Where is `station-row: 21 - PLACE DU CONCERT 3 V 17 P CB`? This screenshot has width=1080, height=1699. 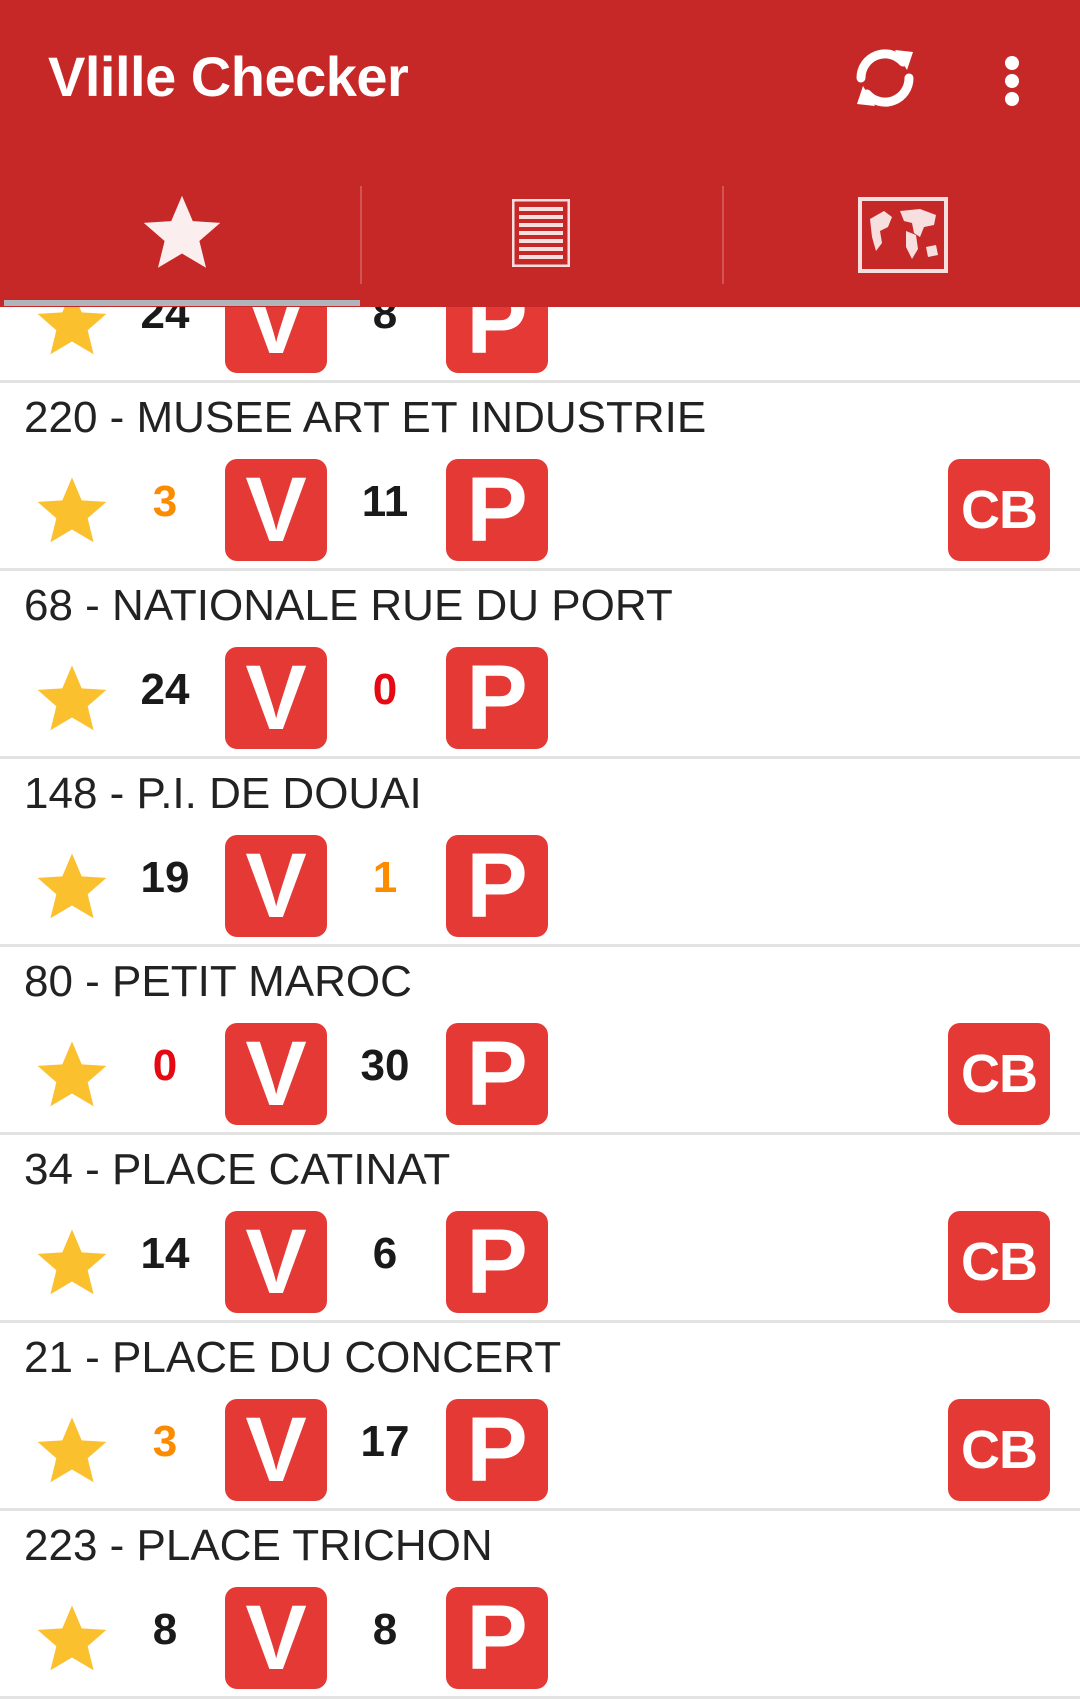 station-row: 21 - PLACE DU CONCERT 3 V 17 P CB is located at coordinates (540, 1417).